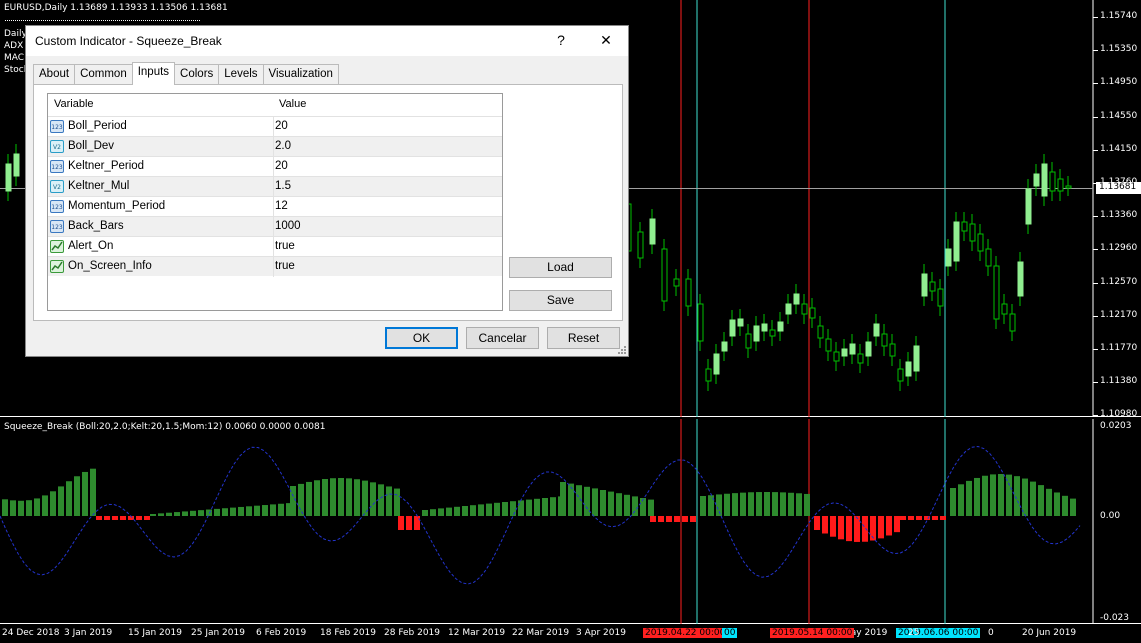 The width and height of the screenshot is (1141, 643). I want to click on column-header-value: Value, so click(292, 104).